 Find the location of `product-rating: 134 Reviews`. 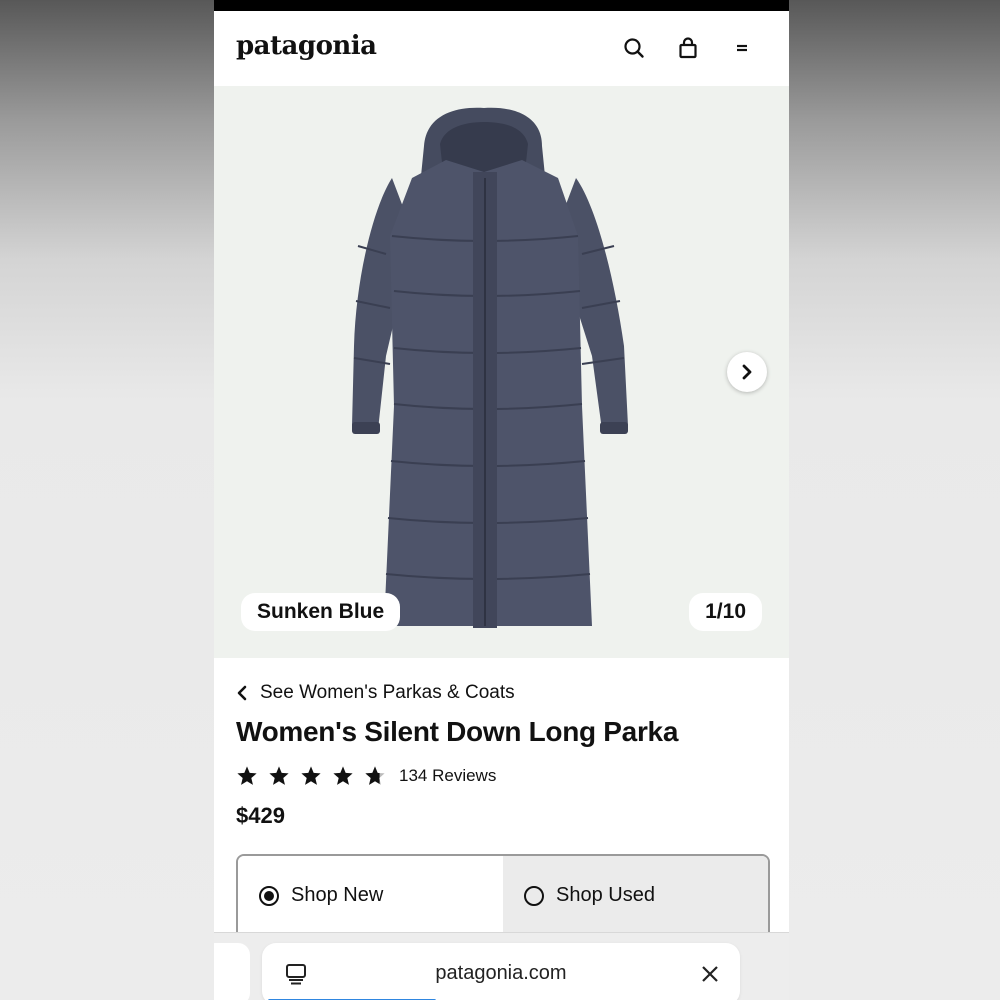

product-rating: 134 Reviews is located at coordinates (366, 776).